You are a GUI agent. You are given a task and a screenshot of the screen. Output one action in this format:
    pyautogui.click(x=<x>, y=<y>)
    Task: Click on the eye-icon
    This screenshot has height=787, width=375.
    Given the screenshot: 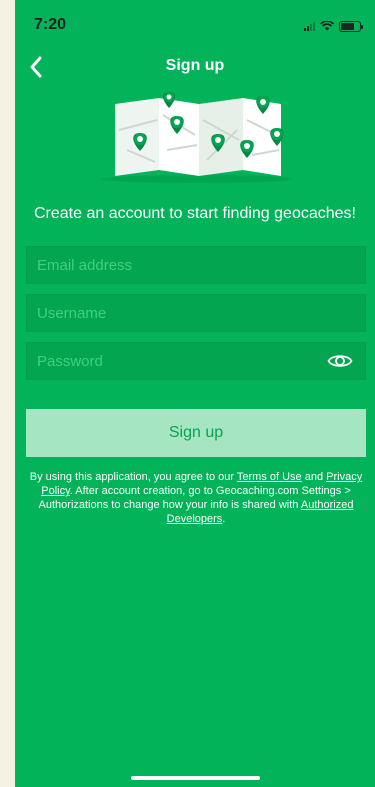 What is the action you would take?
    pyautogui.click(x=340, y=361)
    